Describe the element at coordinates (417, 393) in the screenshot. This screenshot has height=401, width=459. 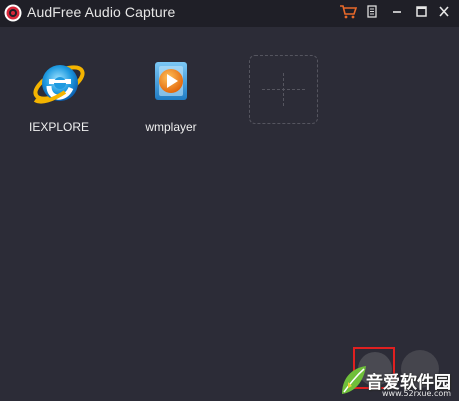
I see `watermark-subtext: www.52rxue.com` at that location.